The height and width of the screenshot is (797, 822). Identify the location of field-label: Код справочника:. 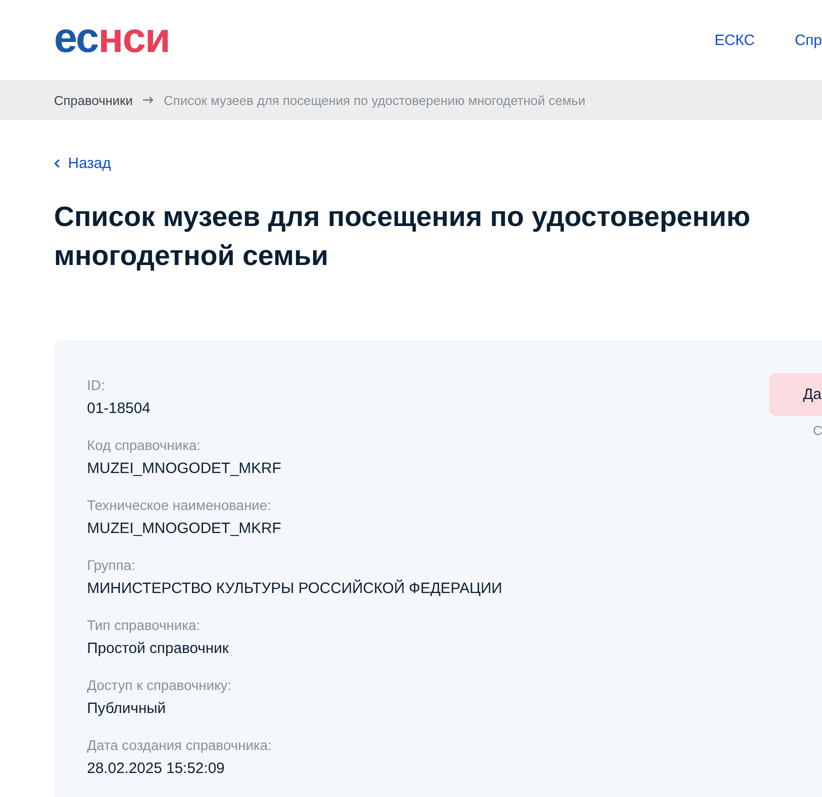
(144, 445).